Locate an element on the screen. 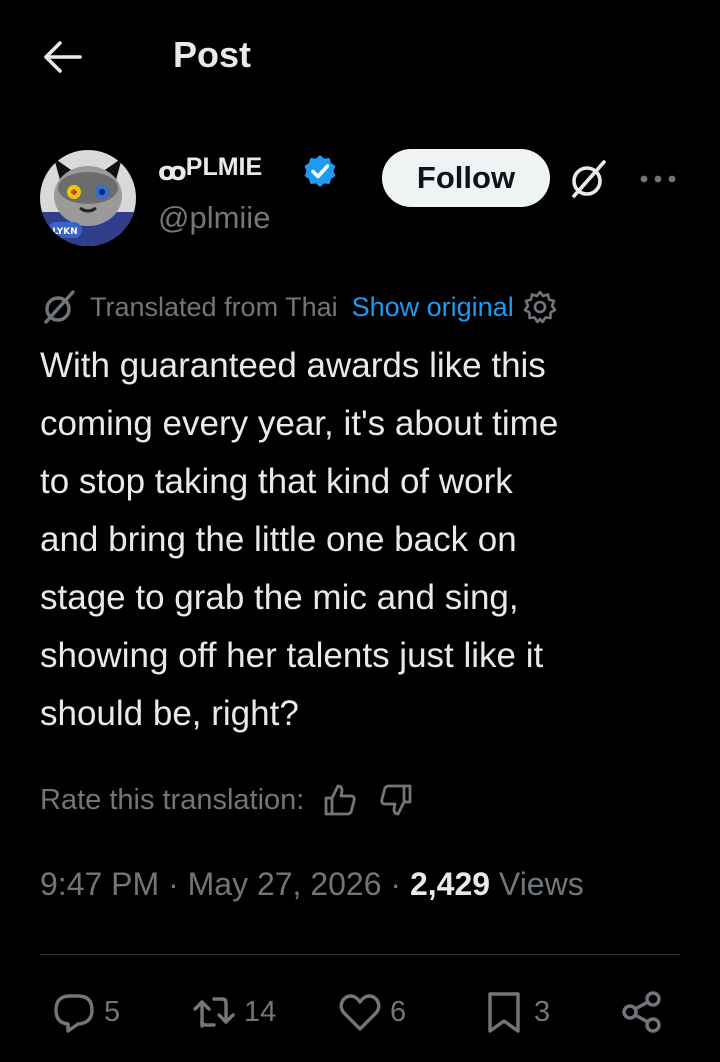 This screenshot has height=1062, width=720. like-button: 6 is located at coordinates (371, 1012).